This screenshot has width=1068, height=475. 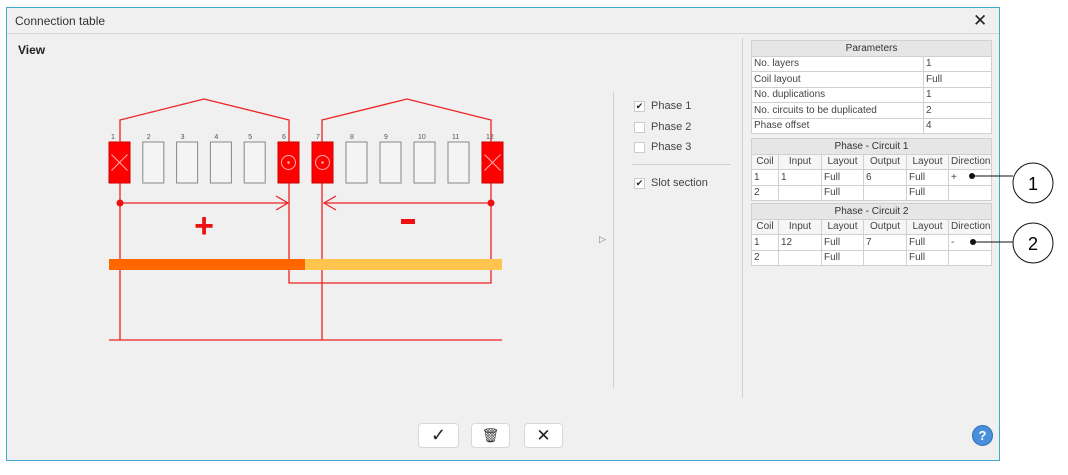 I want to click on table-title: Parameters, so click(x=871, y=48).